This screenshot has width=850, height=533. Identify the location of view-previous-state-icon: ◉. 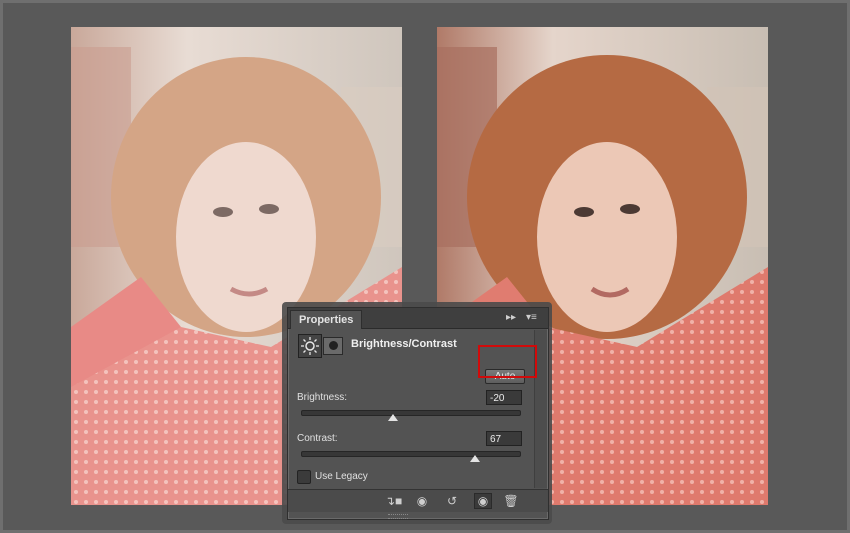
(422, 501).